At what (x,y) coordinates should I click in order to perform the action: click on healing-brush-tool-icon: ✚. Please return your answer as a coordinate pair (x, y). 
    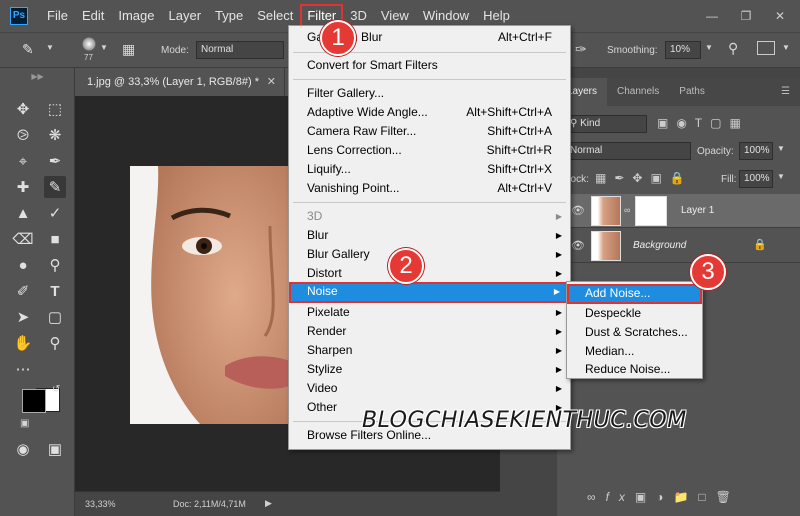
    Looking at the image, I should click on (23, 187).